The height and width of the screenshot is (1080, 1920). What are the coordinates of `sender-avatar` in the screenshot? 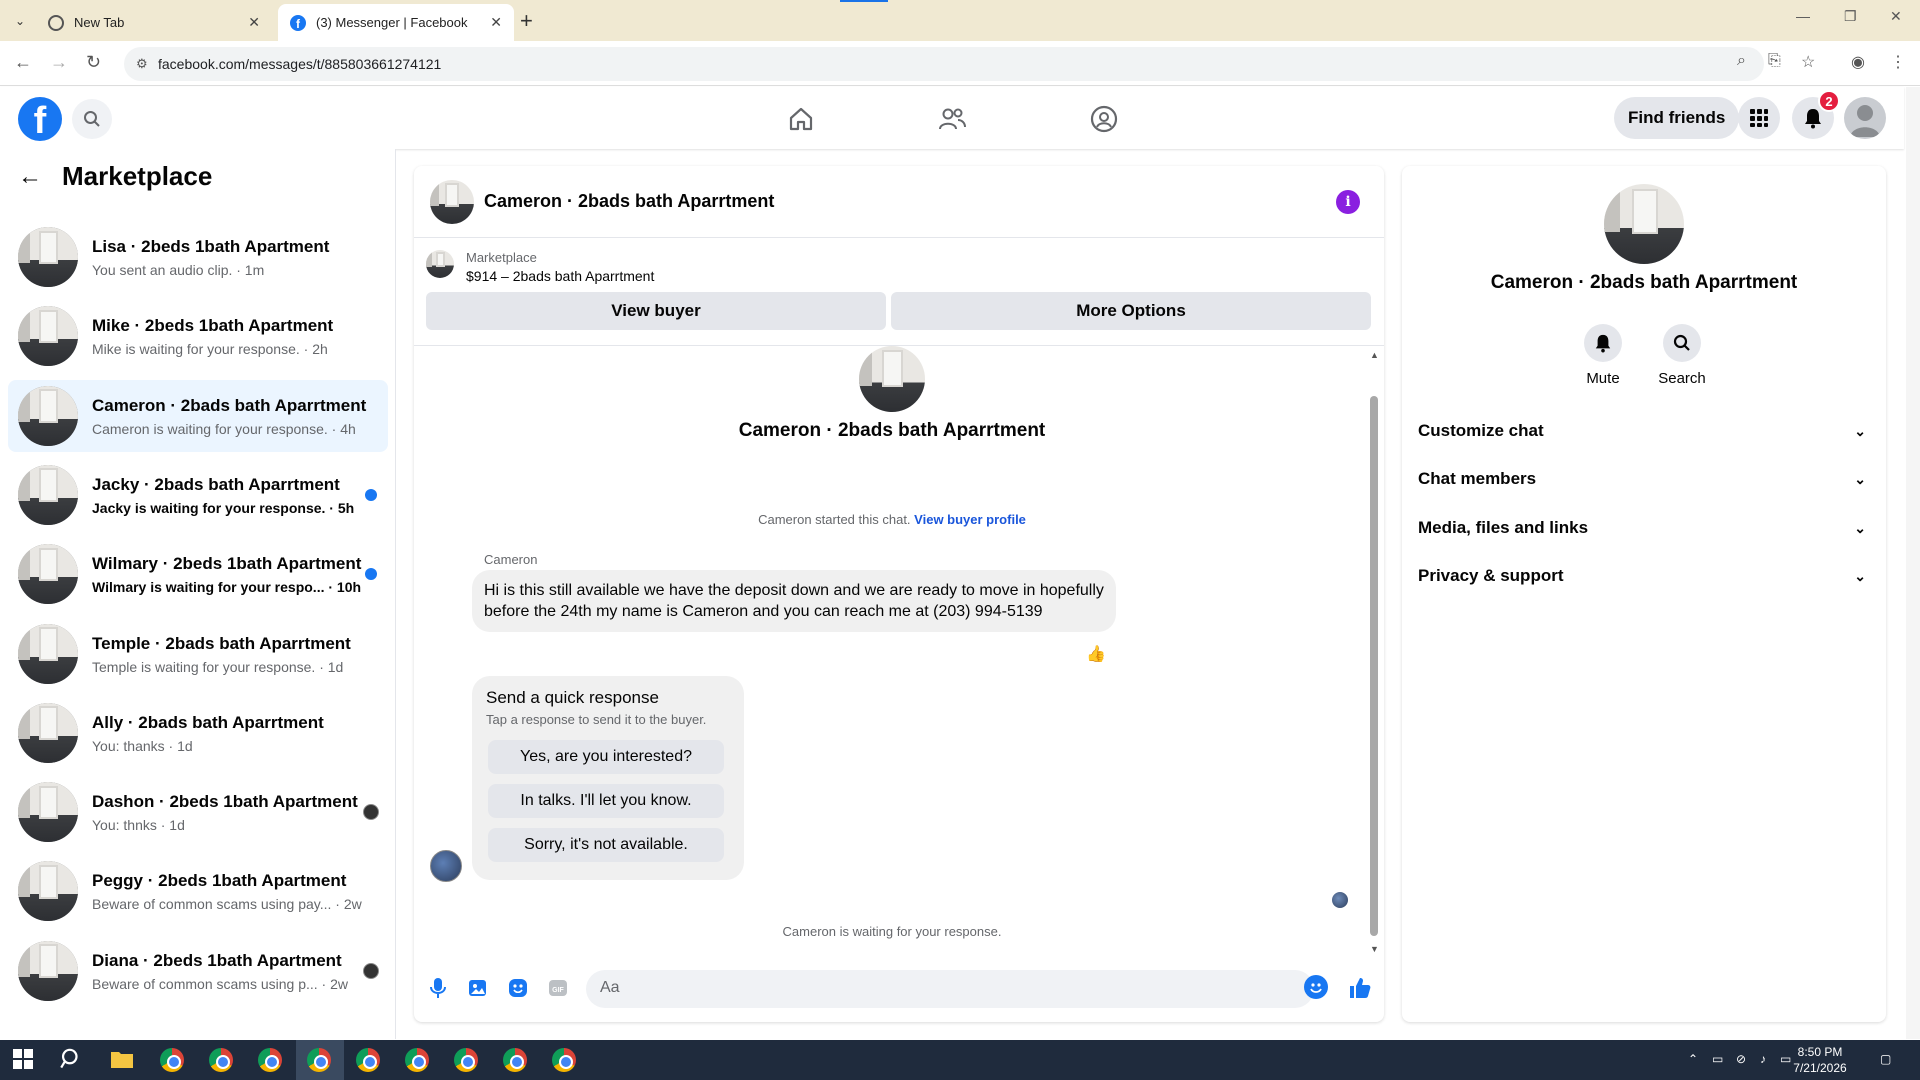 It's located at (446, 866).